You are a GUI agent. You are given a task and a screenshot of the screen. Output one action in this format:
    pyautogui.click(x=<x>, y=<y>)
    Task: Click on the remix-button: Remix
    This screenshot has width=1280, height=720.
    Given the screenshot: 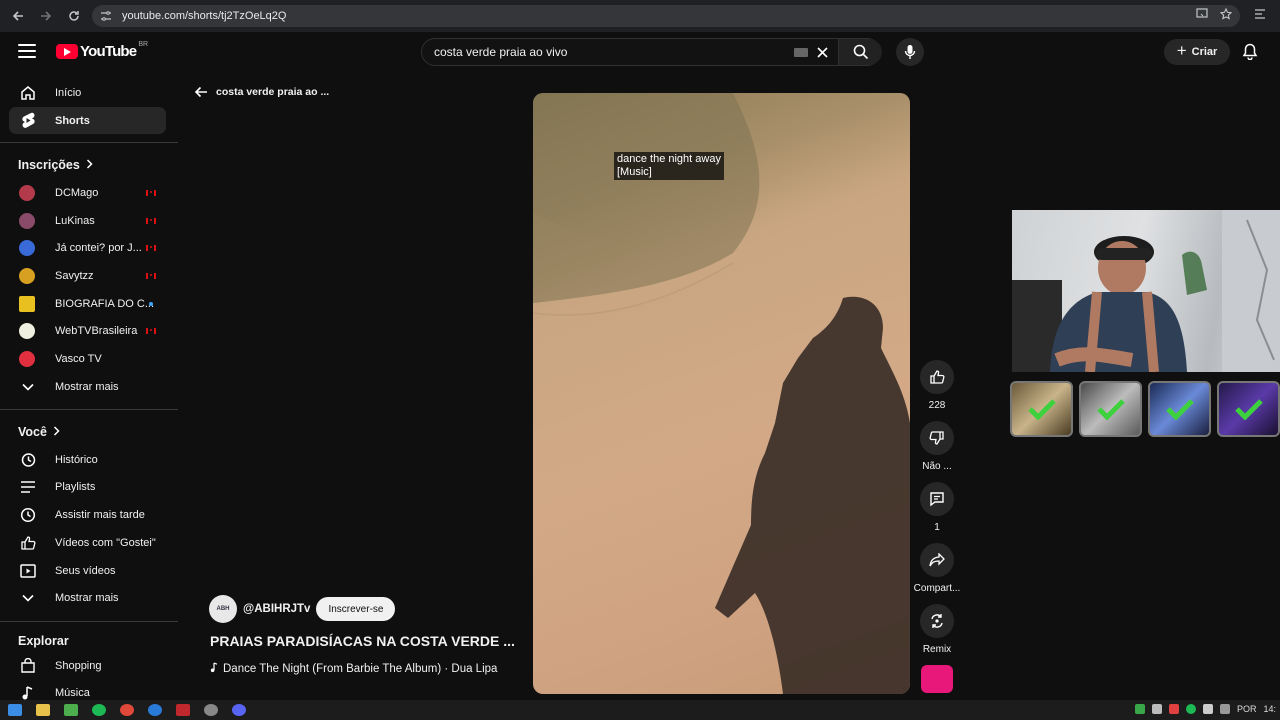 What is the action you would take?
    pyautogui.click(x=937, y=629)
    